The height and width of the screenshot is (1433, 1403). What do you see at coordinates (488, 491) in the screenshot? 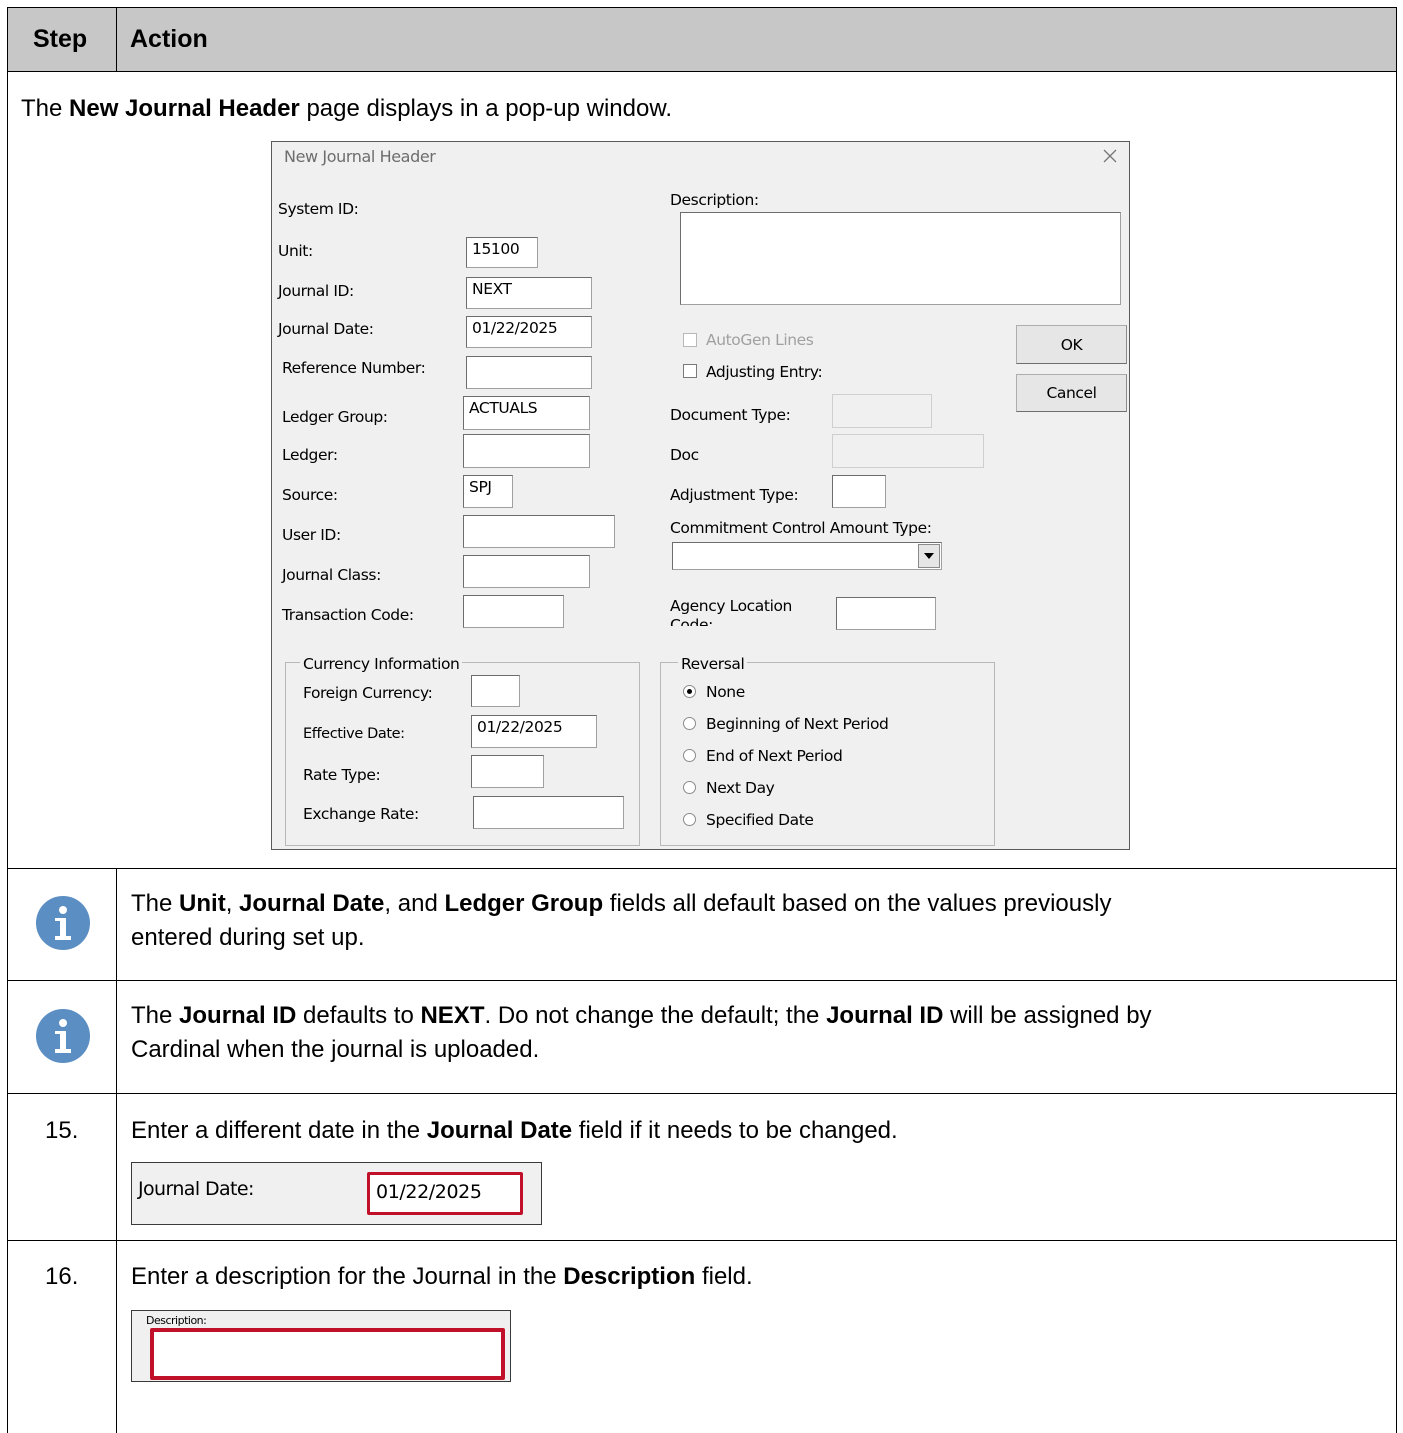
I see `source-input: SPJ` at bounding box center [488, 491].